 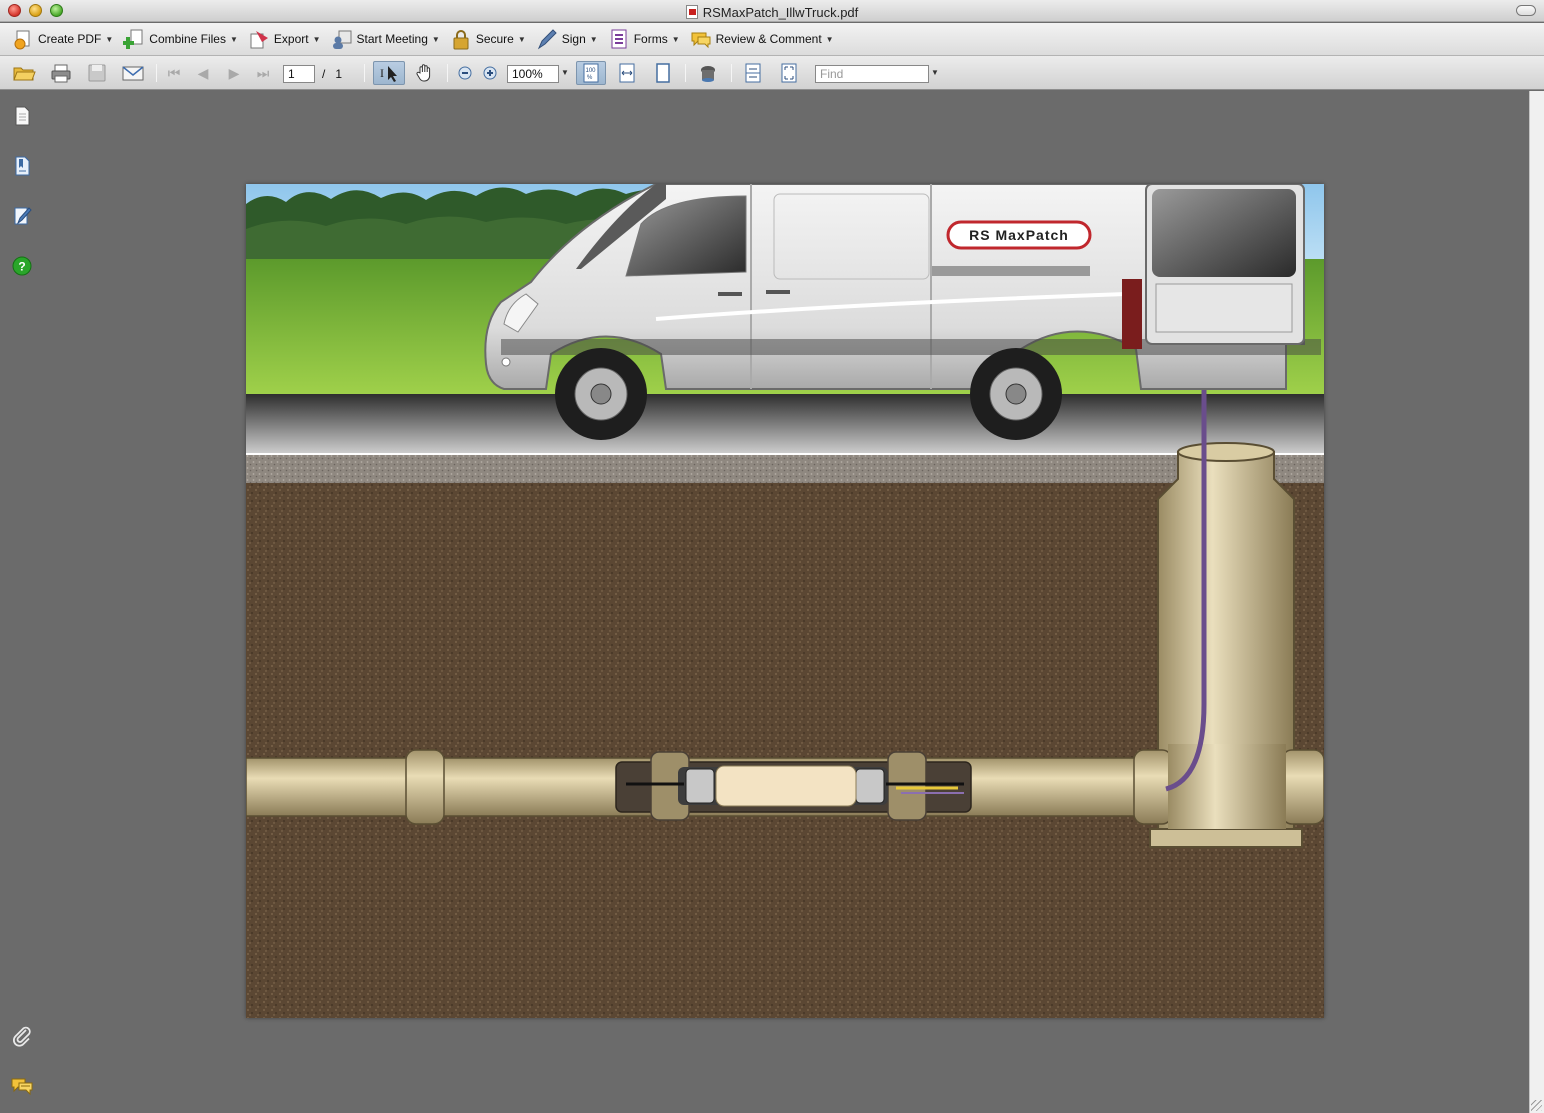 What do you see at coordinates (24, 73) in the screenshot?
I see `open-folder-icon` at bounding box center [24, 73].